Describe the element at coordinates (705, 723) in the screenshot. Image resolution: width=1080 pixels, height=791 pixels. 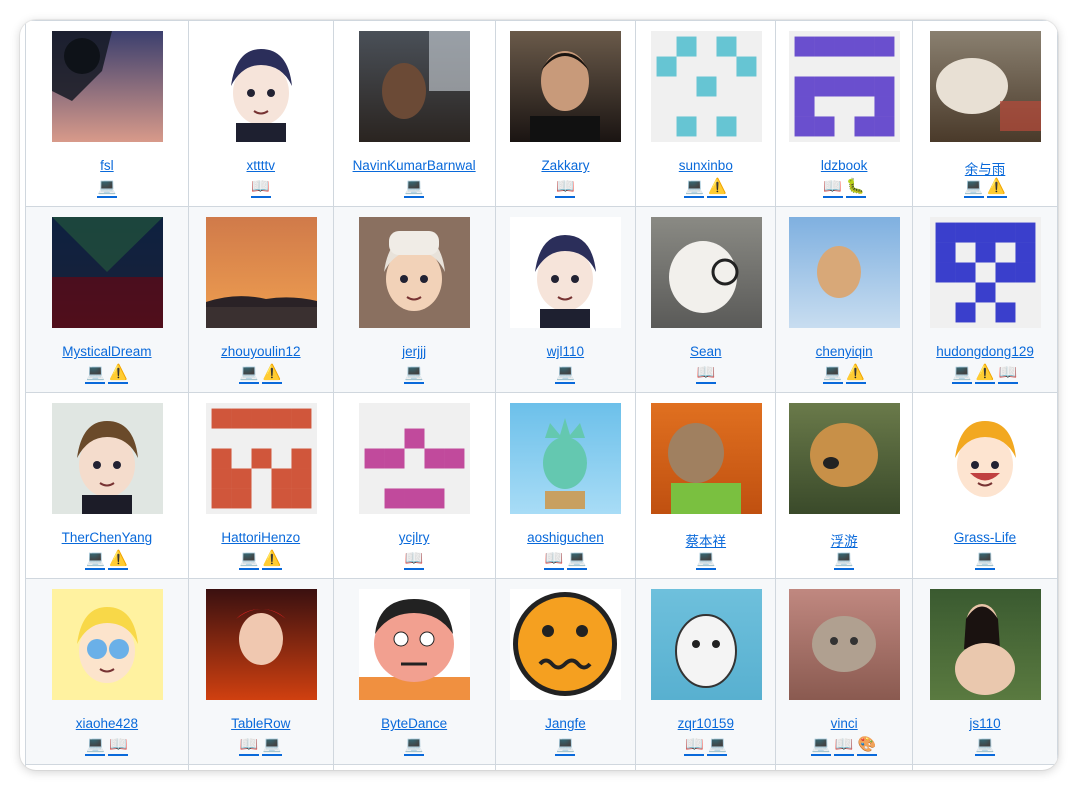
I see `contributor-name-link: zqr10159` at that location.